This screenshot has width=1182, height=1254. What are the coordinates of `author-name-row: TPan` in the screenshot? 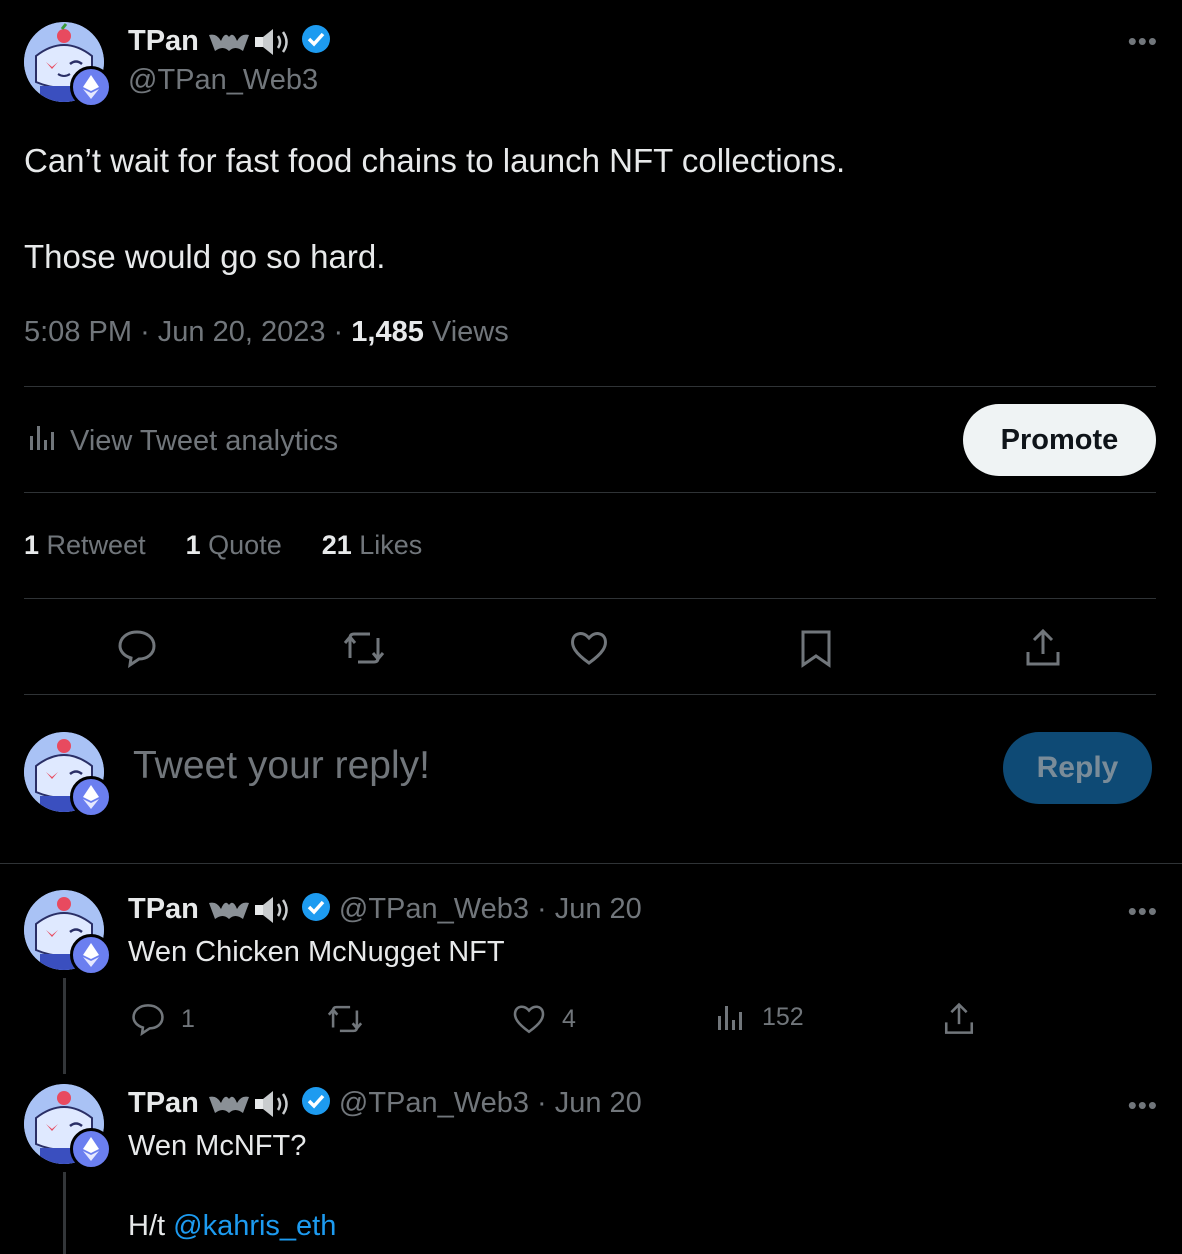 It's located at (229, 41).